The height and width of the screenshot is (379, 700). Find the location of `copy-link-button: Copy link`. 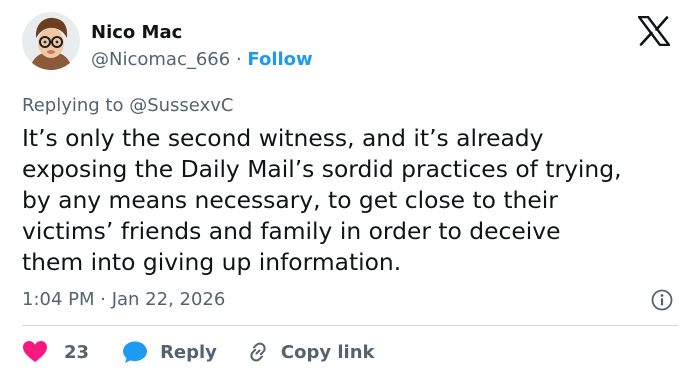

copy-link-button: Copy link is located at coordinates (310, 352).